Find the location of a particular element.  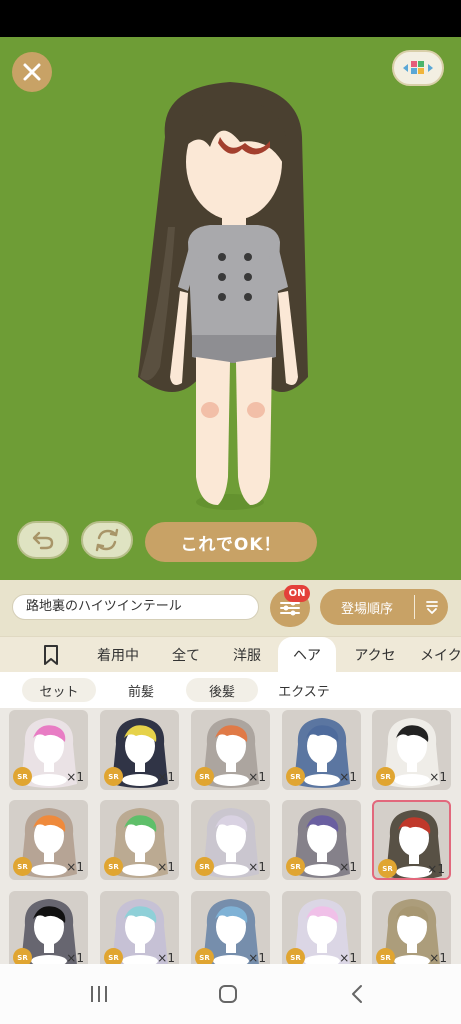

back-button is located at coordinates (357, 994).